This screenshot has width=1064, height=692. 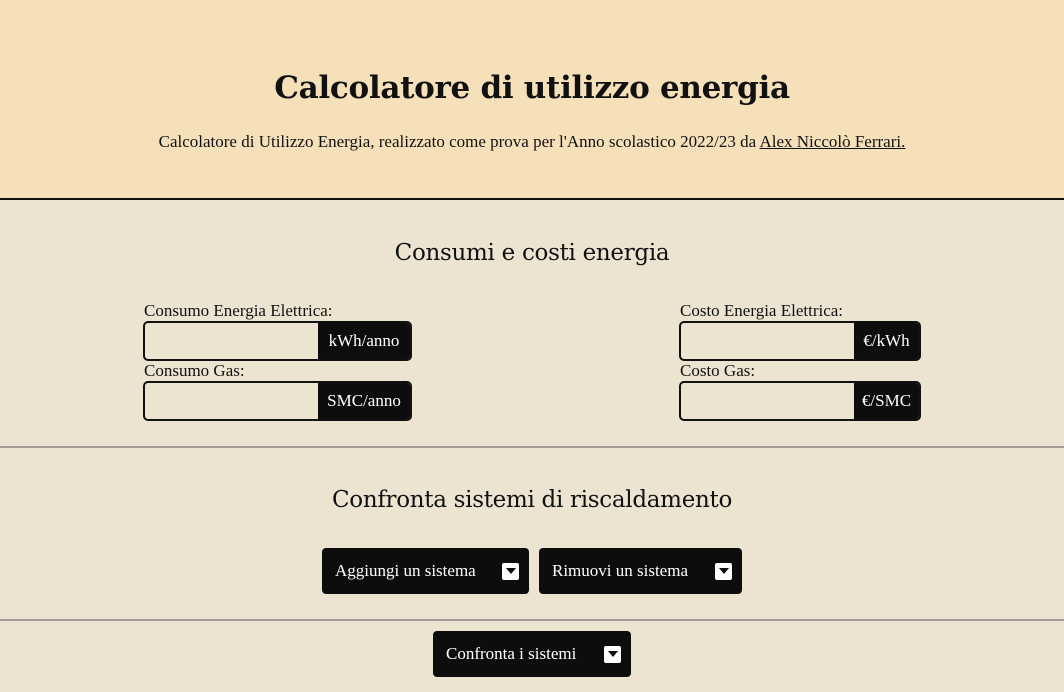 What do you see at coordinates (364, 401) in the screenshot?
I see `gas-consumption-unit: SMC/anno` at bounding box center [364, 401].